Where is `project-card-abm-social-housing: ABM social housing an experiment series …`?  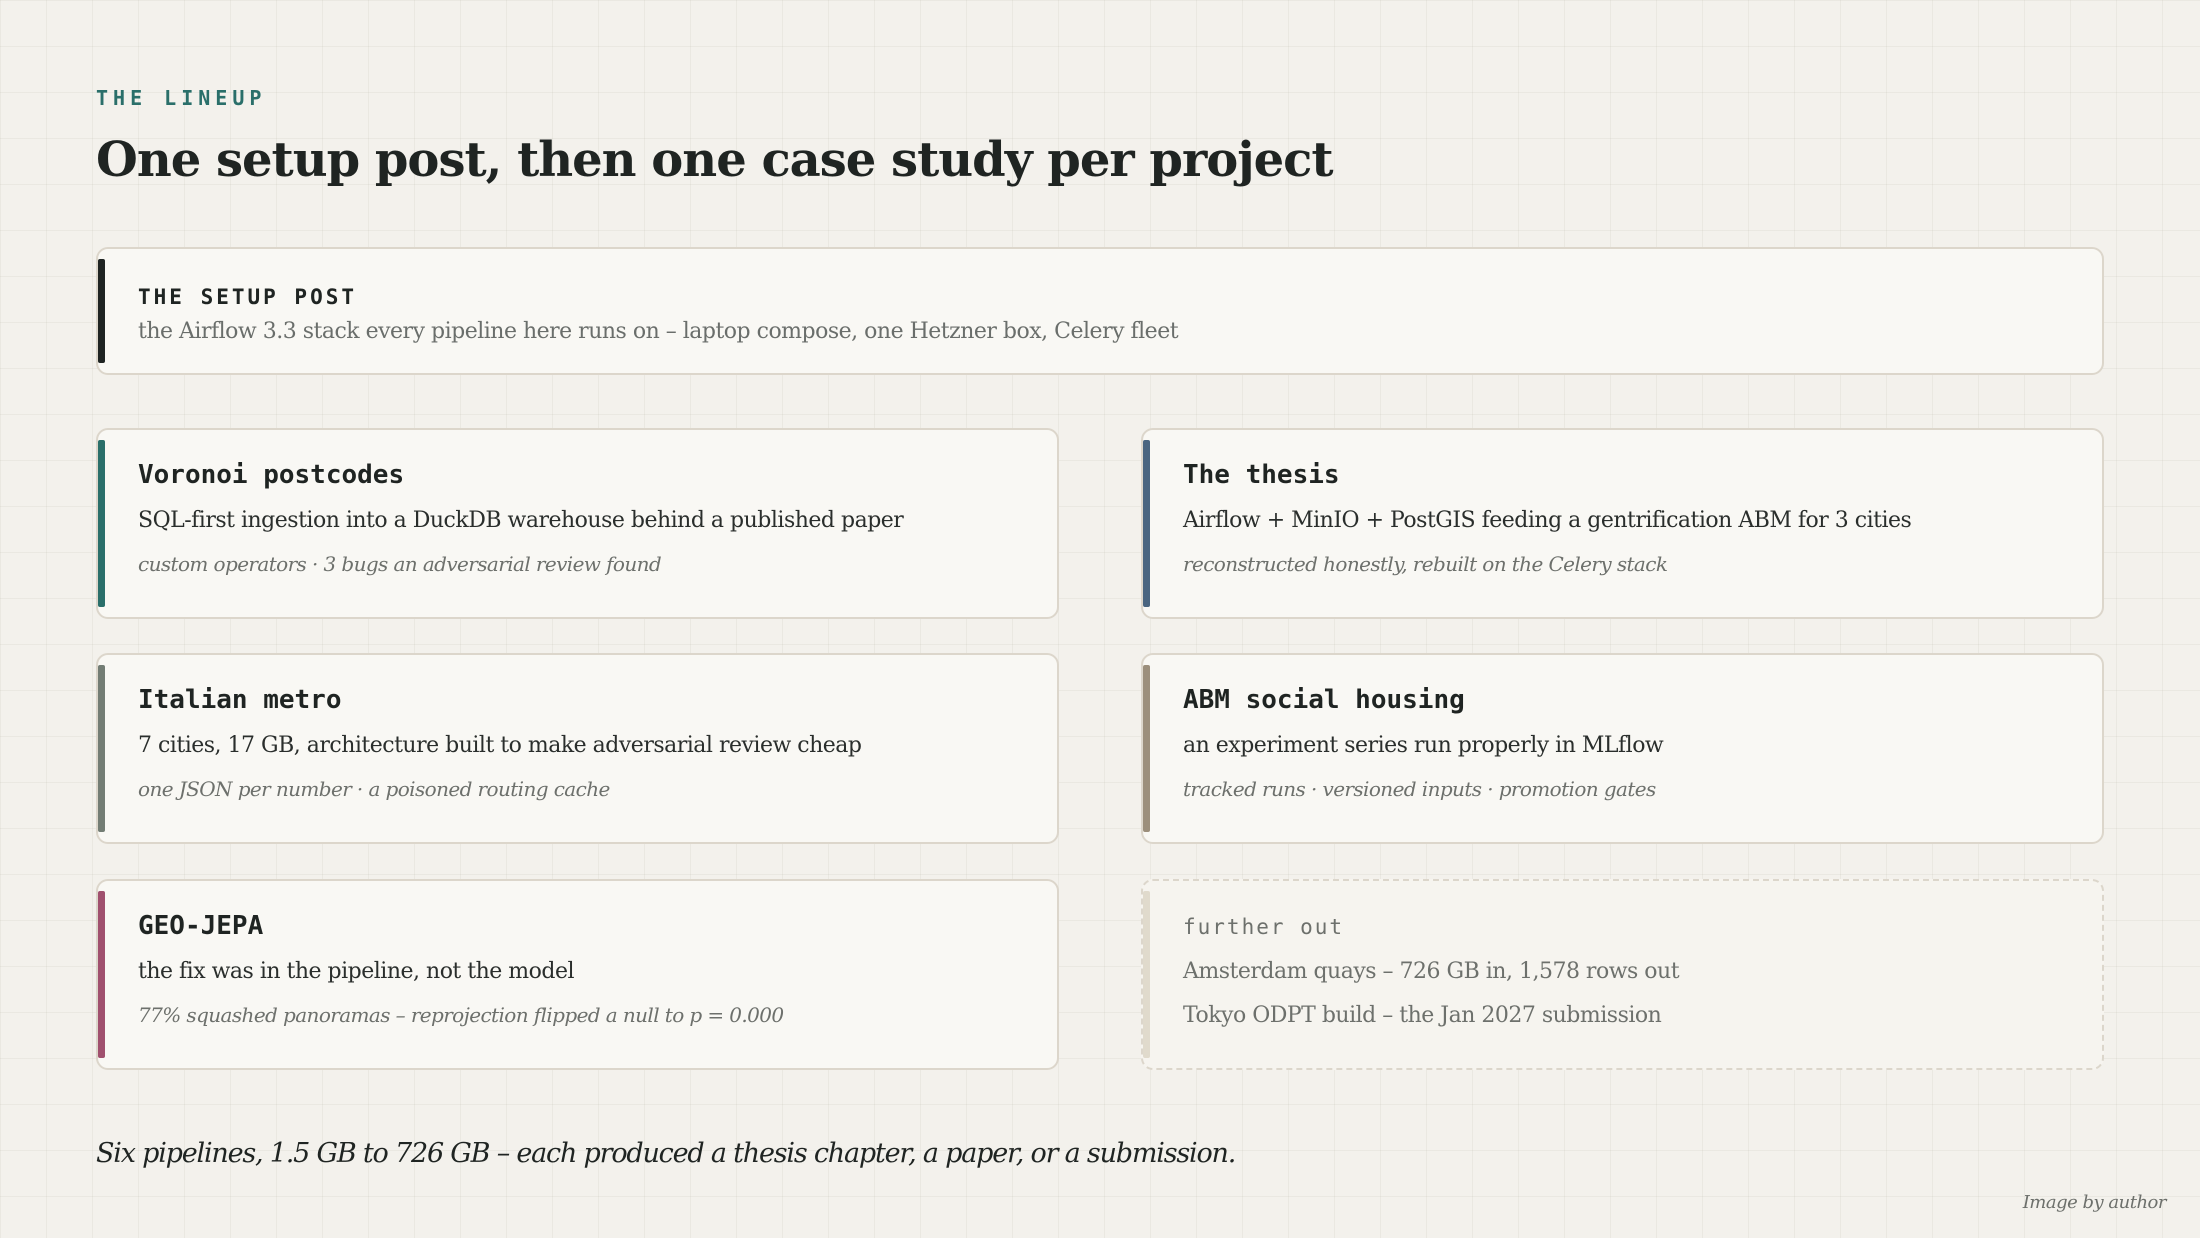
project-card-abm-social-housing: ABM social housing an experiment series … is located at coordinates (1622, 748).